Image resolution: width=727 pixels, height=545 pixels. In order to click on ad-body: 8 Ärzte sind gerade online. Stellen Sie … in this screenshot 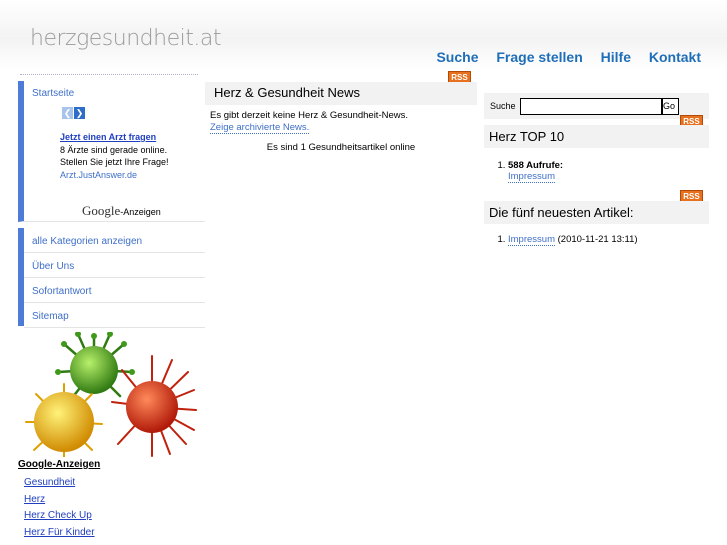, I will do `click(114, 156)`.